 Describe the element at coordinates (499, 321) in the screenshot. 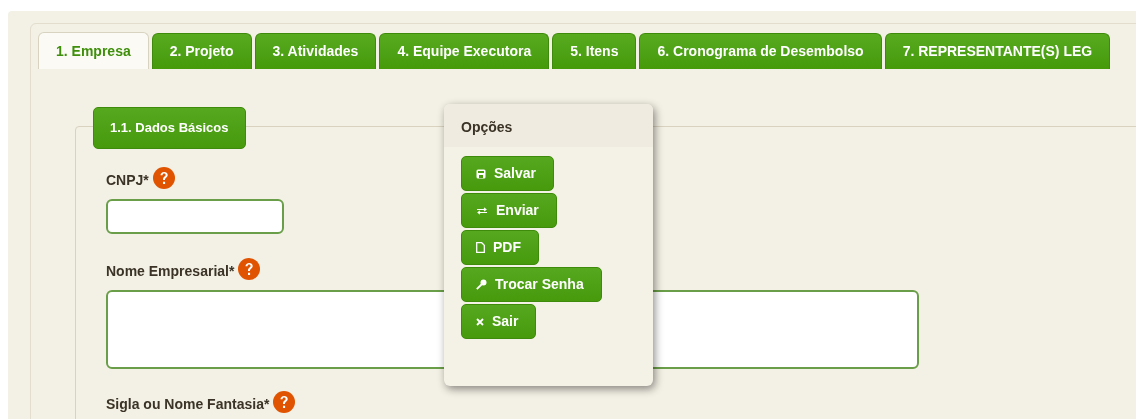

I see `menu-button: Sair` at that location.